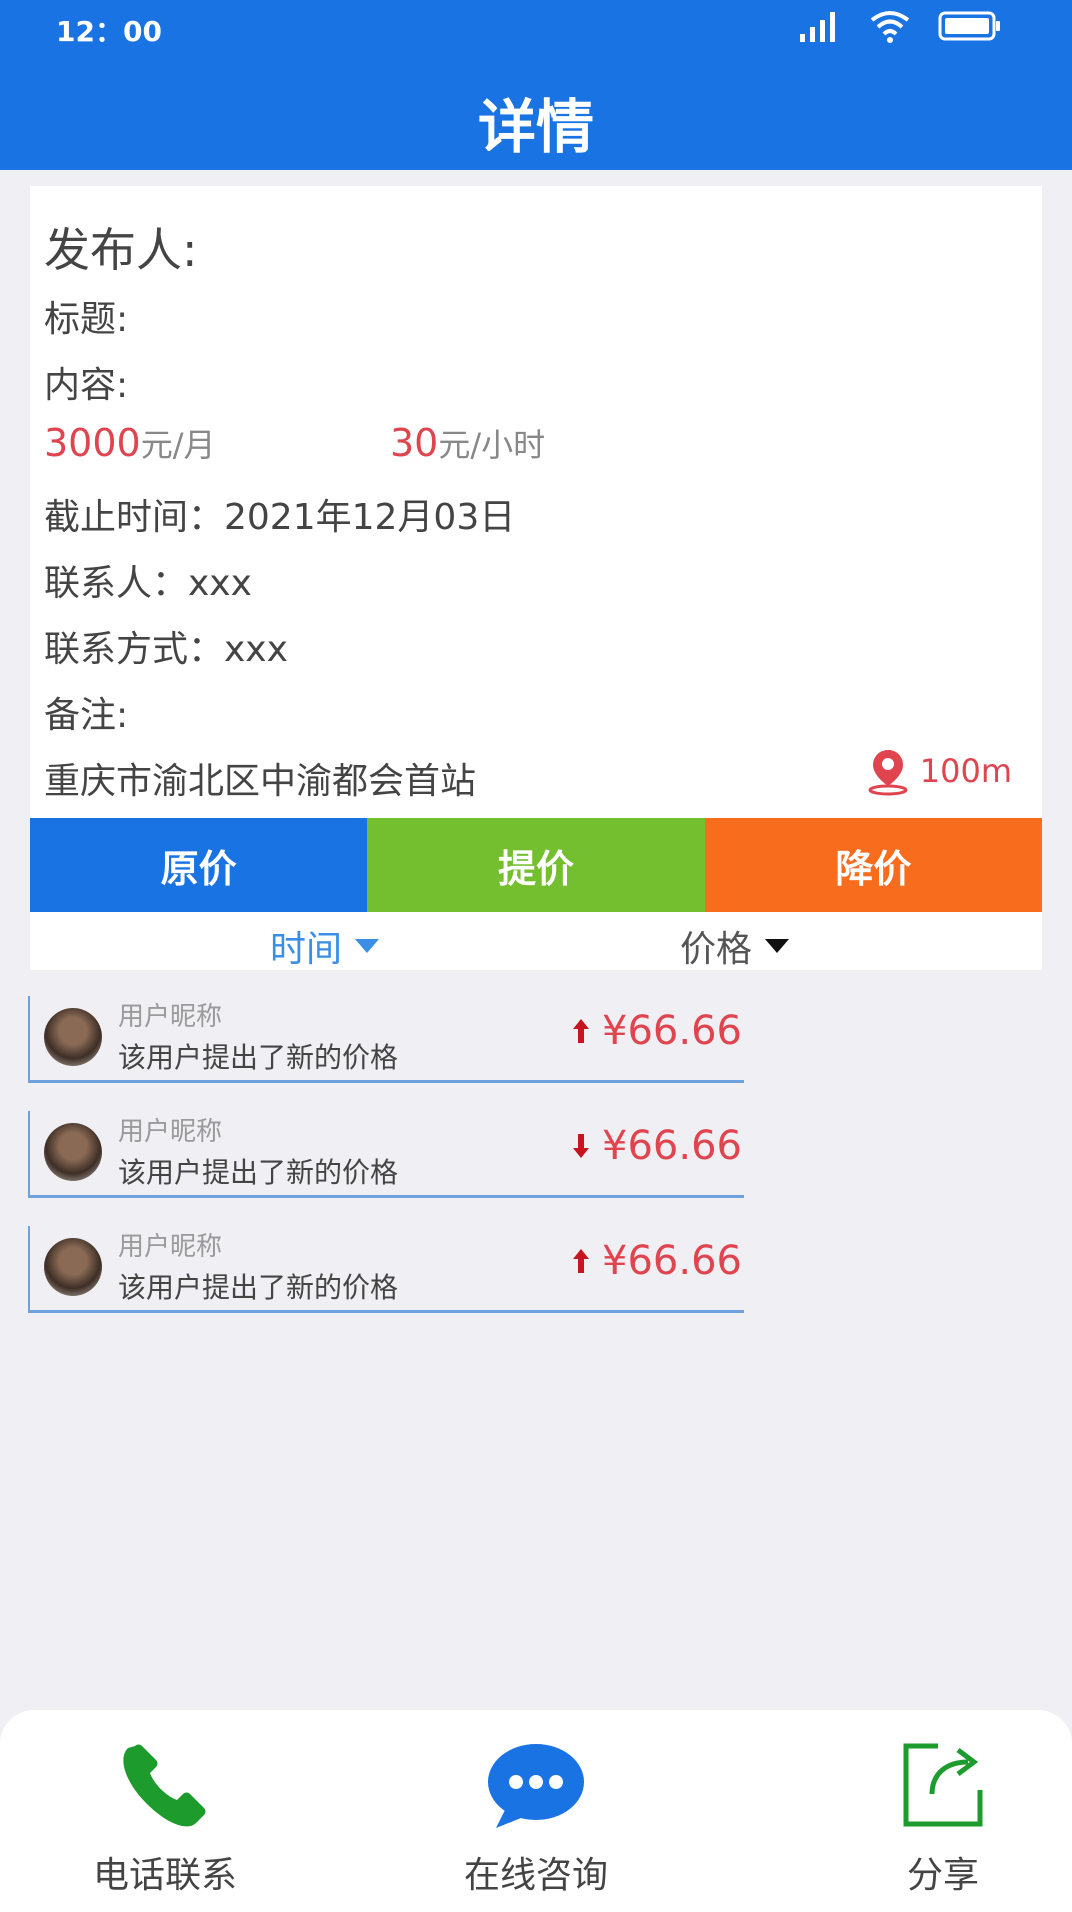  I want to click on share-button: 分享, so click(943, 1819).